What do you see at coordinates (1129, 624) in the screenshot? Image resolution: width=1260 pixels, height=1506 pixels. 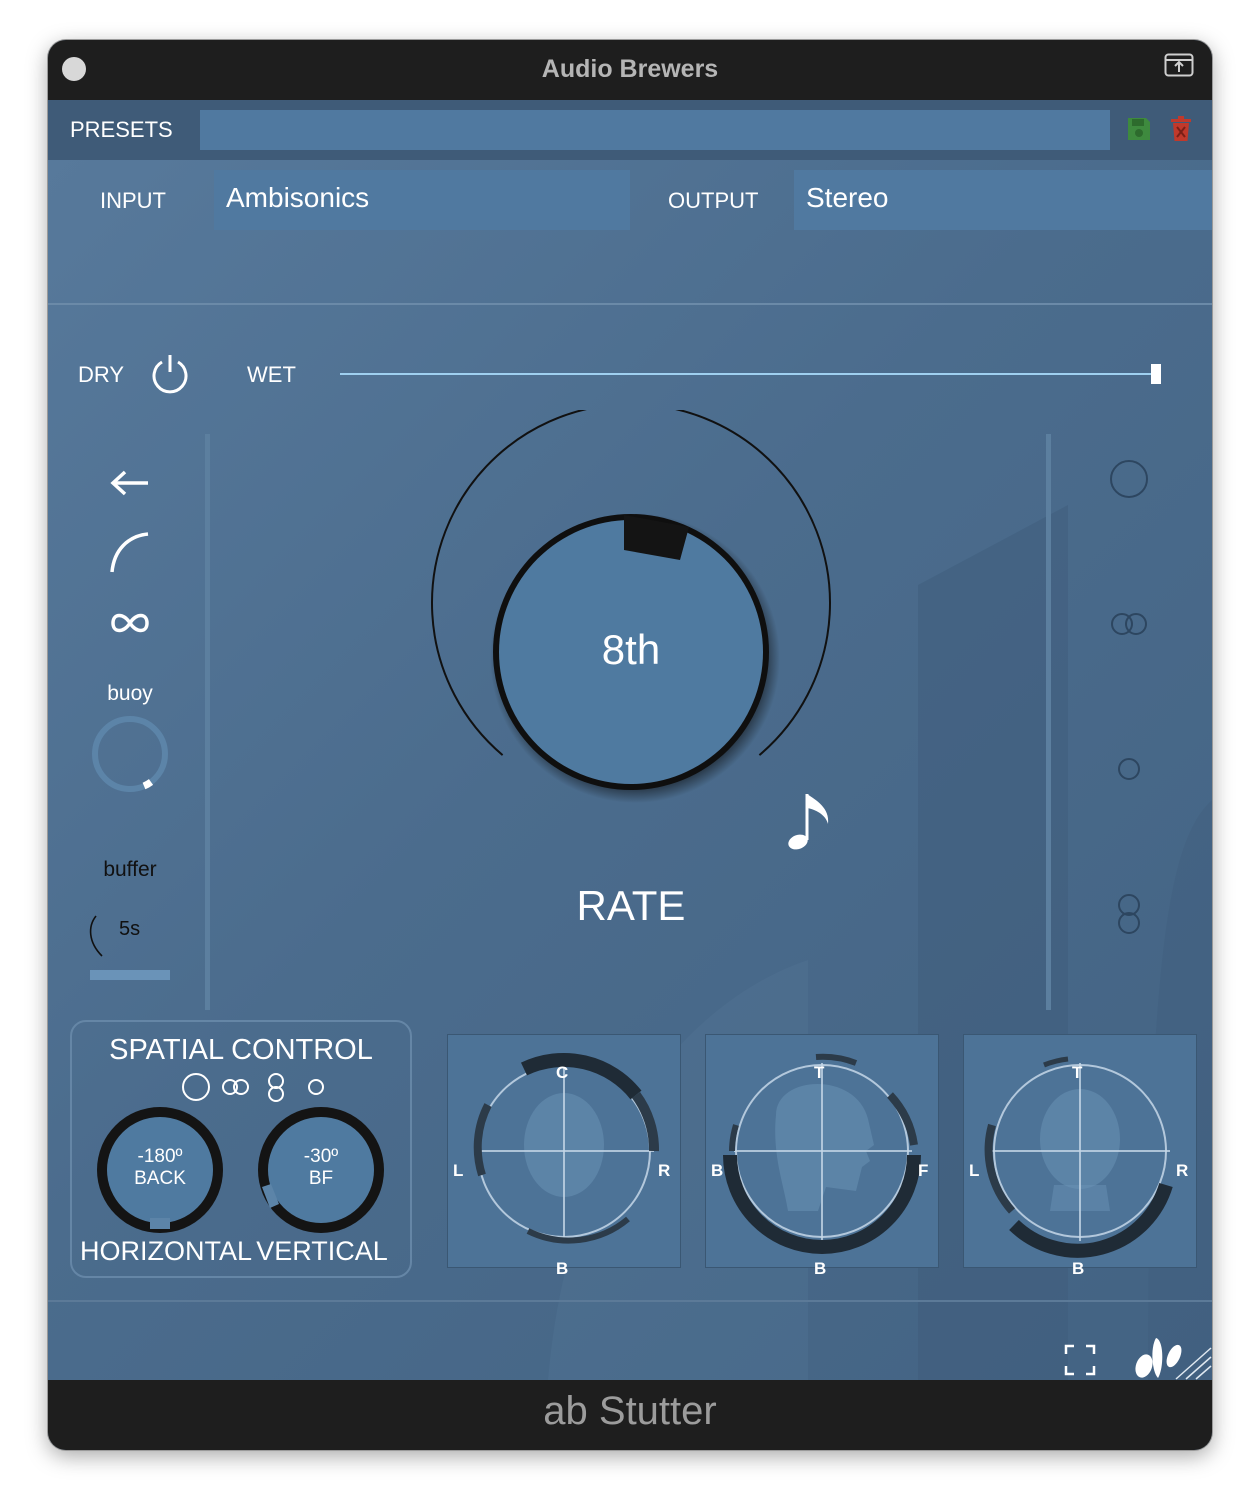 I see `figure8-horizontal-icon` at bounding box center [1129, 624].